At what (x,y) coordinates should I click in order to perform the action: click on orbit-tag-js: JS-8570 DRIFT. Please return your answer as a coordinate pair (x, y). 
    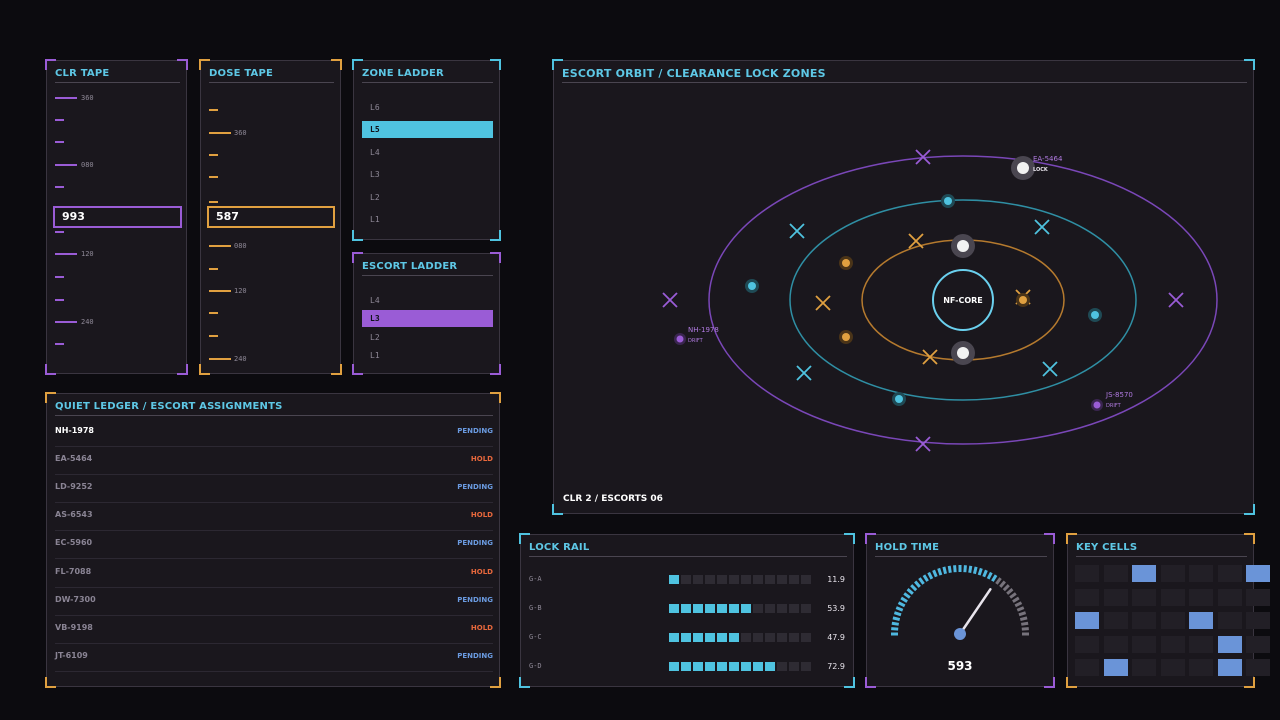
    Looking at the image, I should click on (1119, 400).